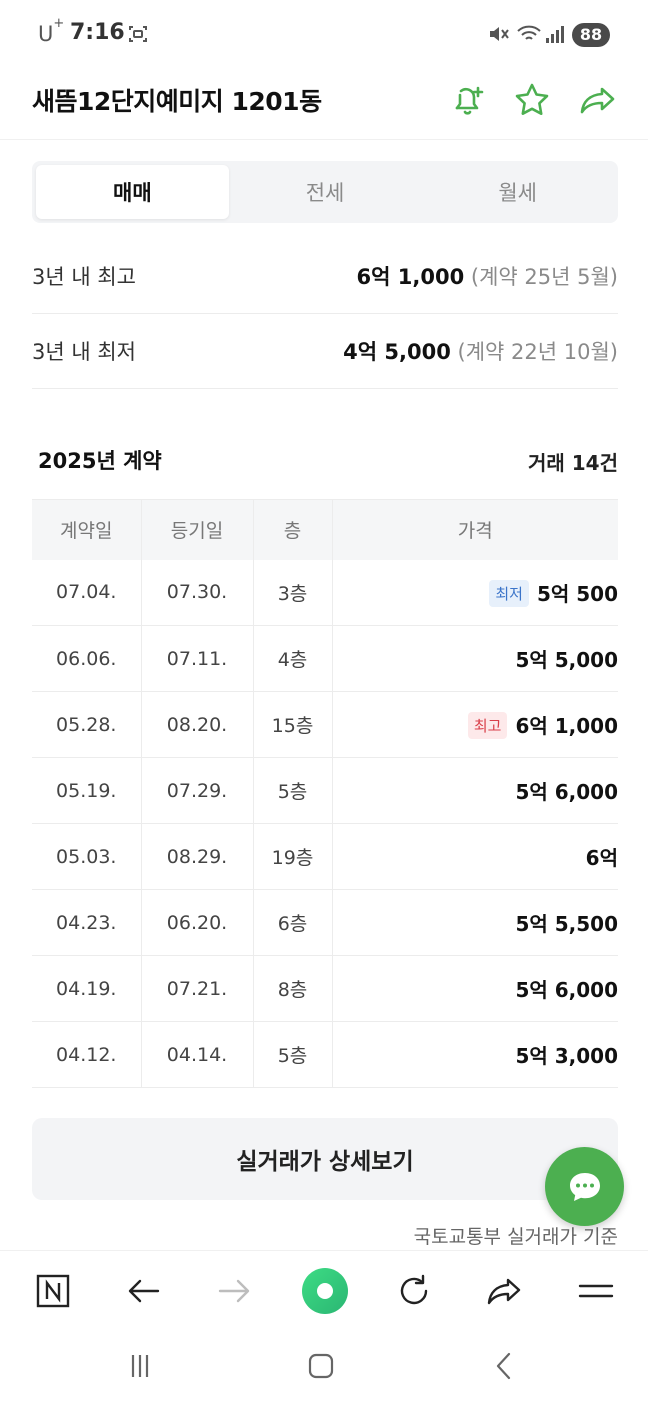 The image size is (648, 1404). I want to click on tab-jeonse: 전세, so click(325, 192).